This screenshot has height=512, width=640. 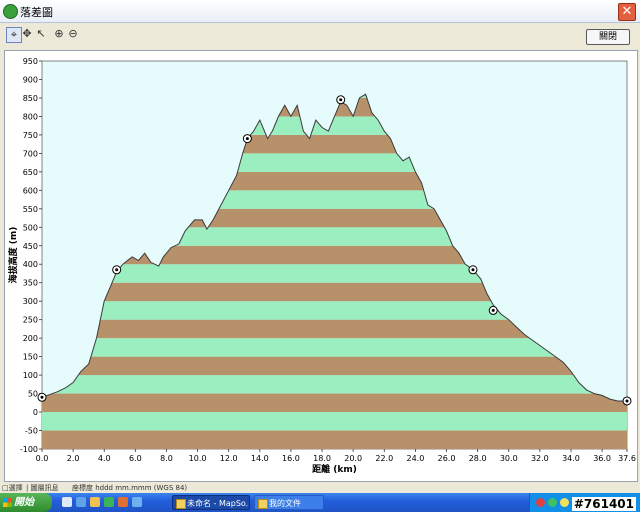 What do you see at coordinates (353, 458) in the screenshot?
I see `x-tick-label: 20.0` at bounding box center [353, 458].